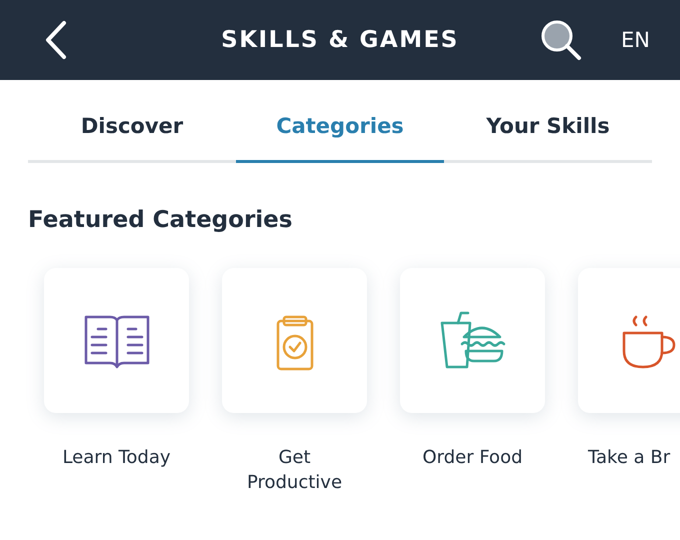 This screenshot has height=540, width=680. Describe the element at coordinates (340, 40) in the screenshot. I see `page-title: SKILLS & GAMES` at that location.